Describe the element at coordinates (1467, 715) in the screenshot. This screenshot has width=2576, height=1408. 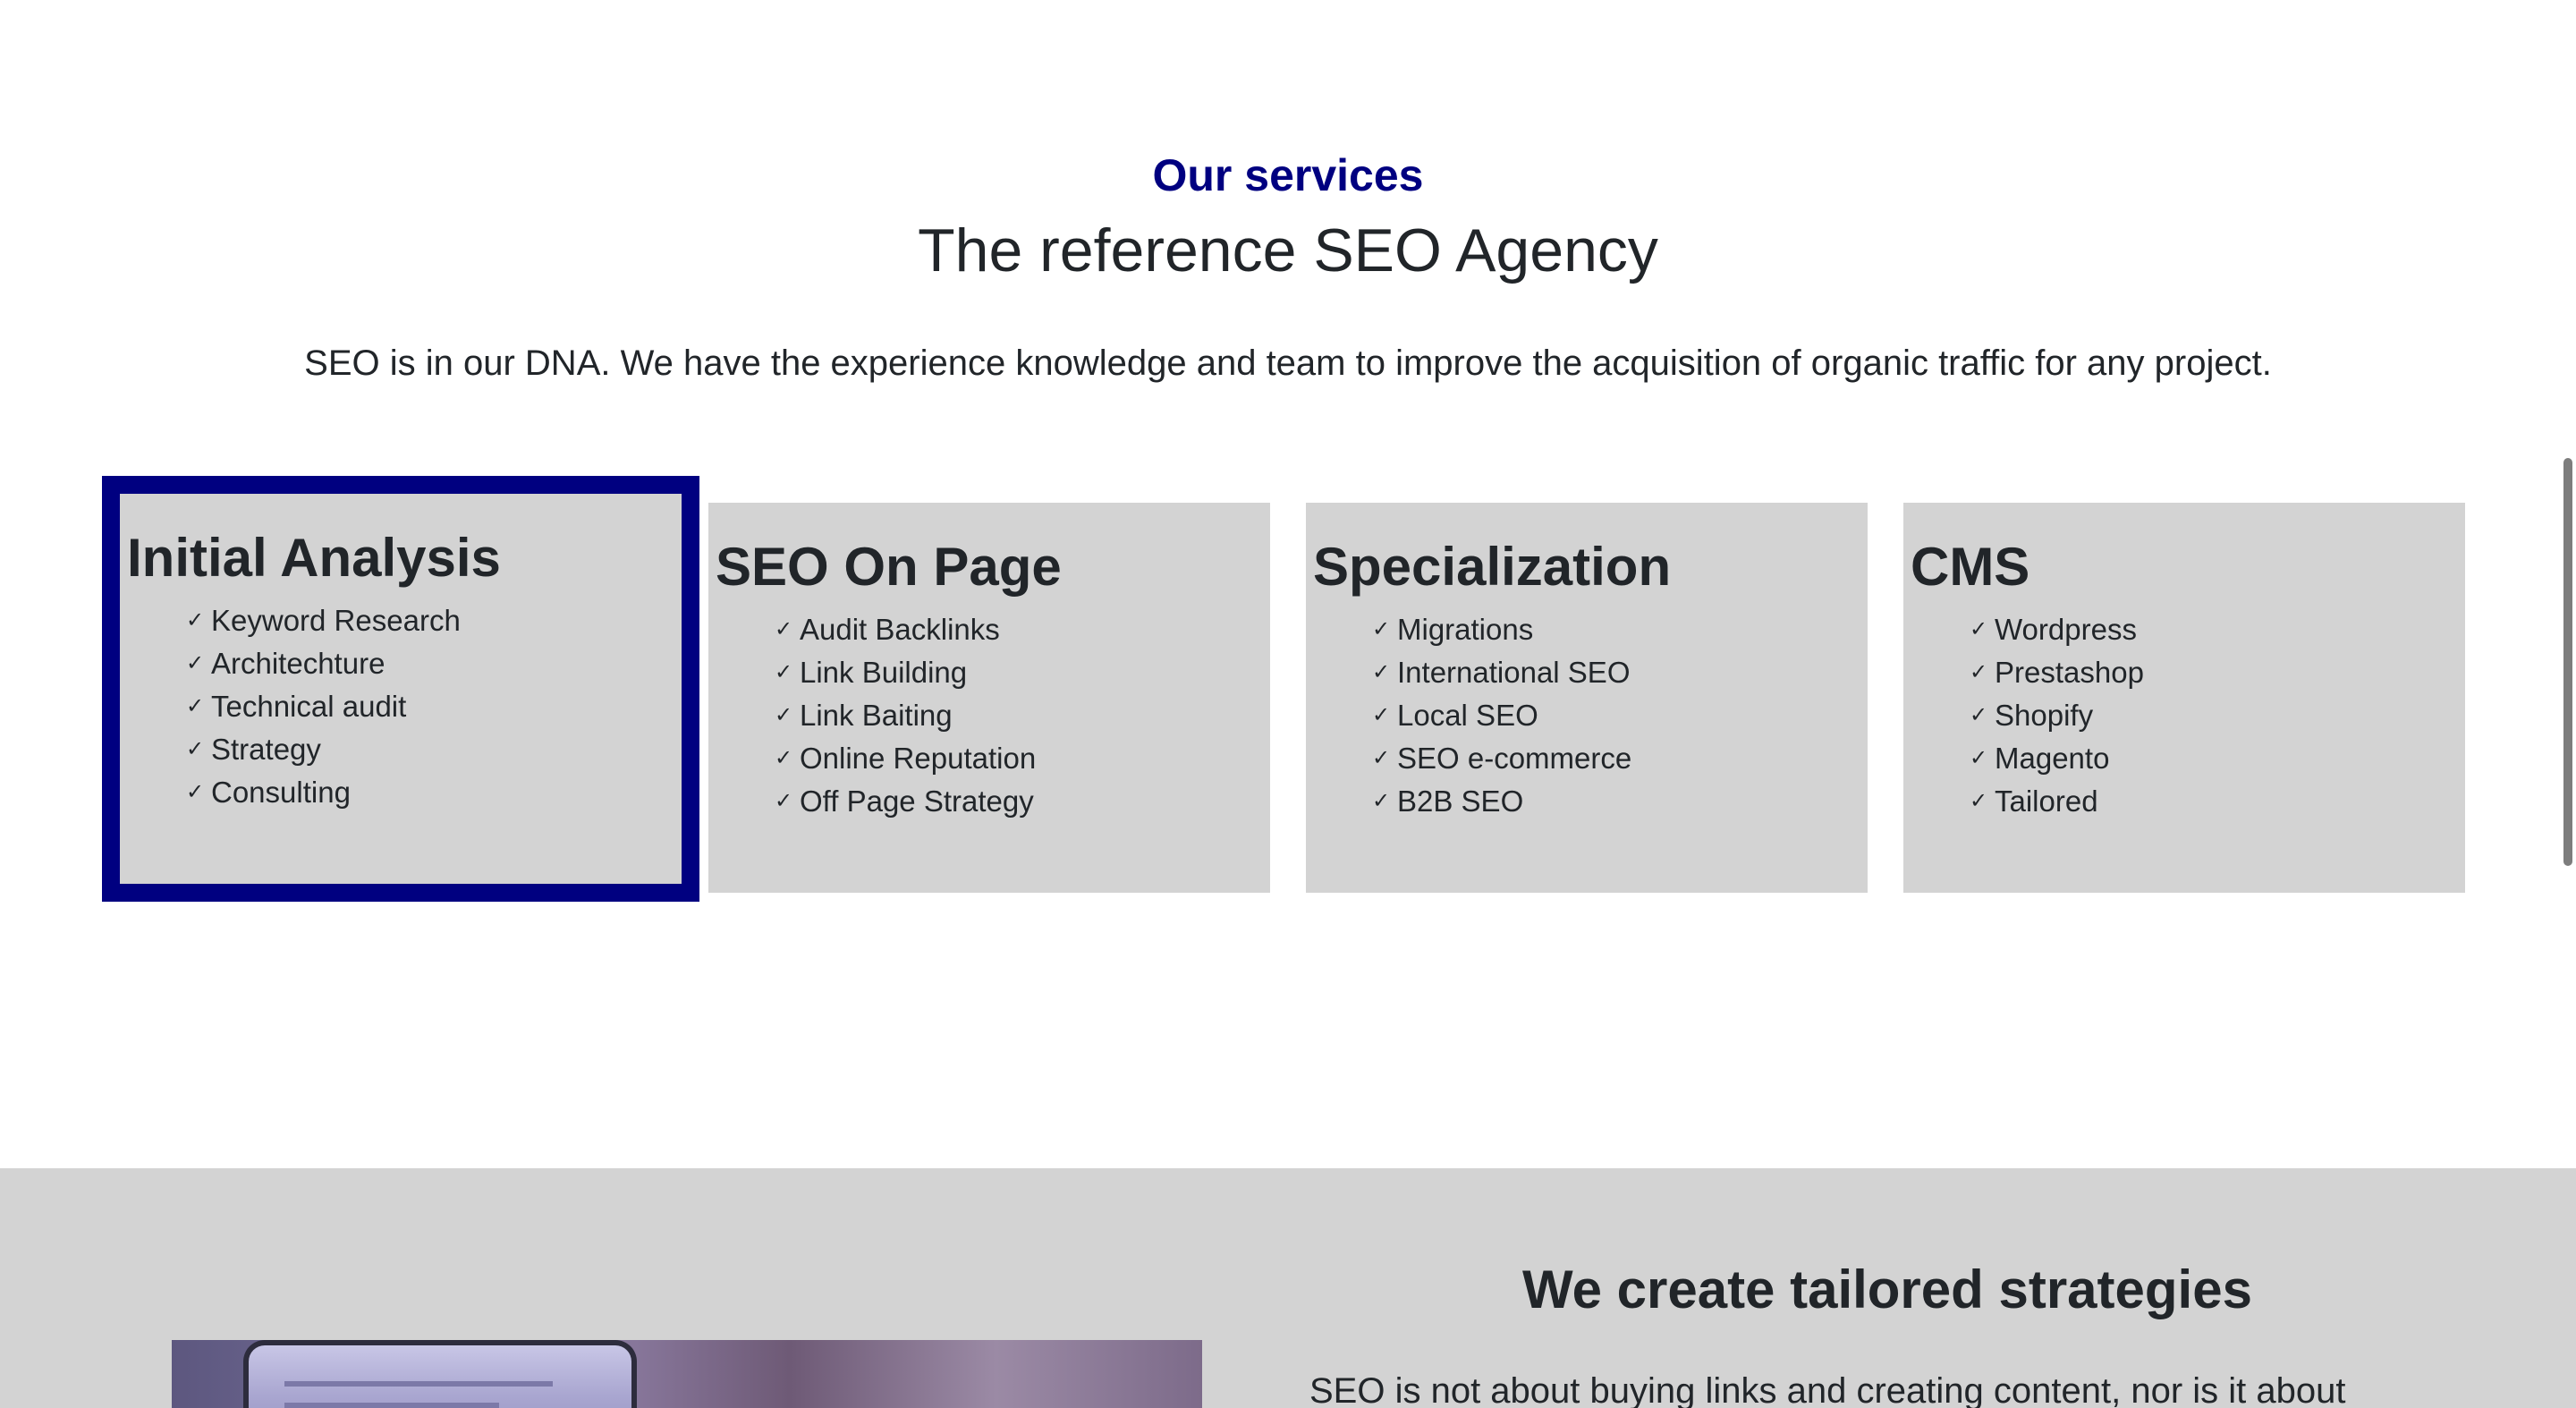
I see `list-item-label: Local SEO` at that location.